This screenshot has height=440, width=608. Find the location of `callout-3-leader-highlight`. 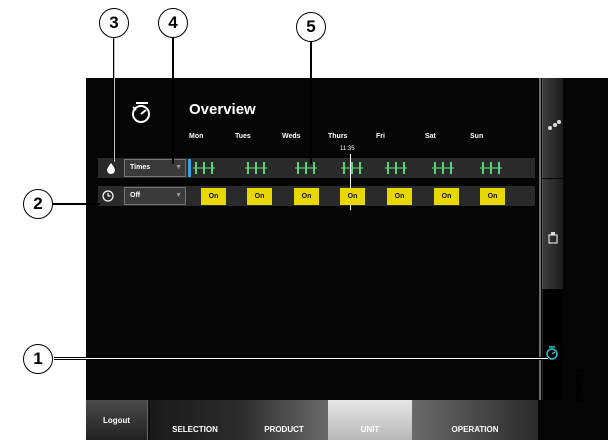

callout-3-leader-highlight is located at coordinates (114, 98).